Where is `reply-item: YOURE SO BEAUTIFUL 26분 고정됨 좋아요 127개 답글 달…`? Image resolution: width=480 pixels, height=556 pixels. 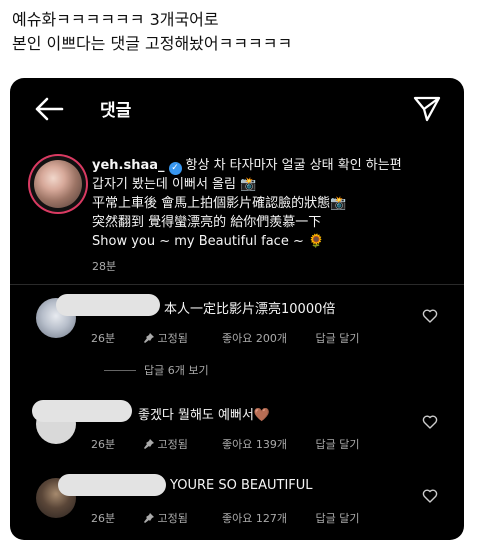
reply-item: YOURE SO BEAUTIFUL 26분 고정됨 좋아요 127개 답글 달… is located at coordinates (237, 506).